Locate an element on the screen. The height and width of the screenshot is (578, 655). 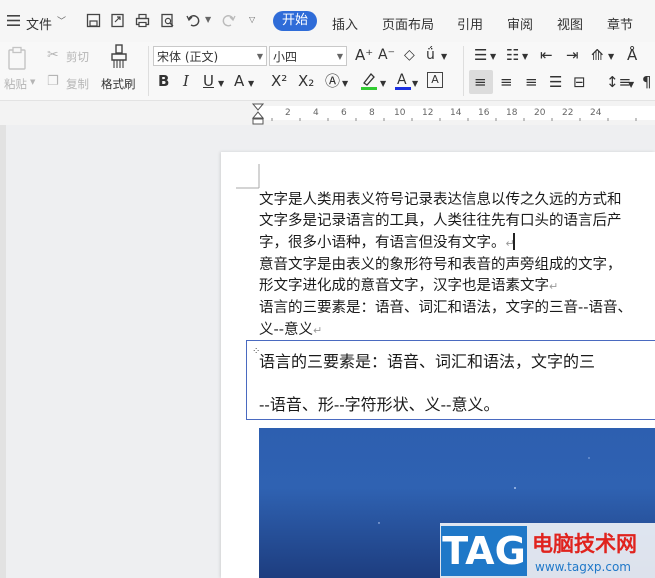
distributed-align-icon: ⊟ is located at coordinates (579, 82).